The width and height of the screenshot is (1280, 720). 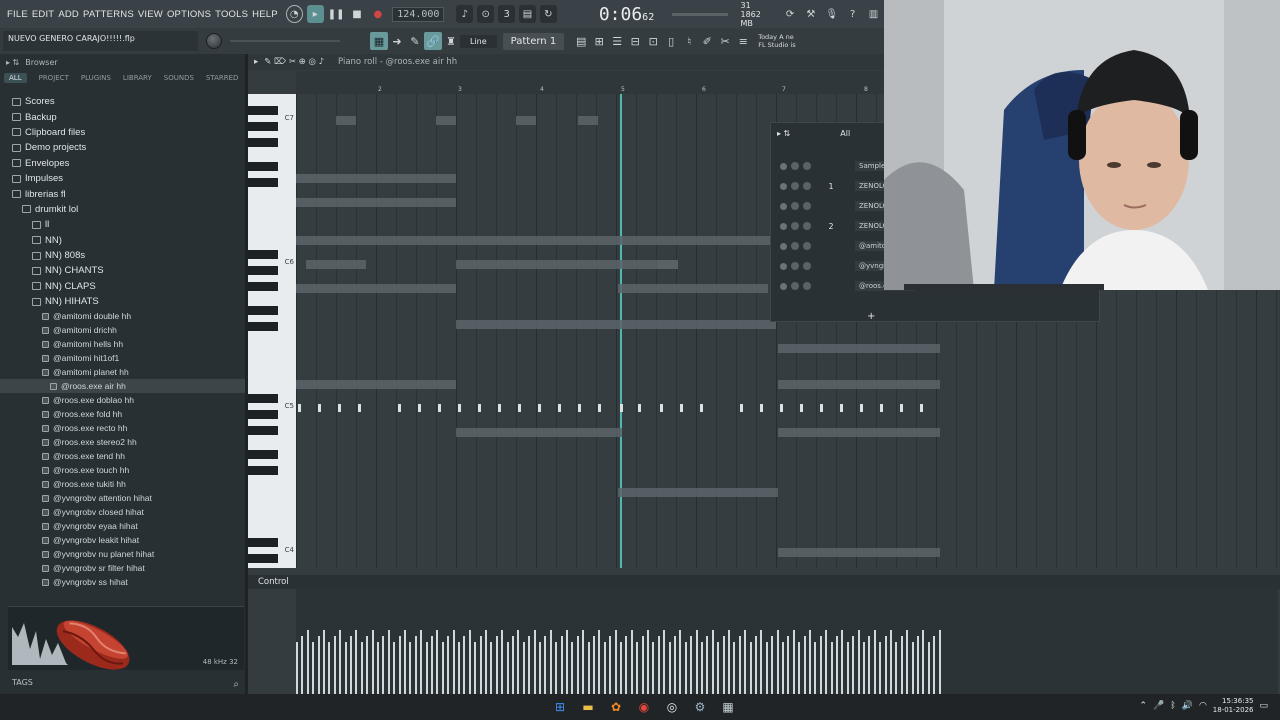 What do you see at coordinates (831, 226) in the screenshot?
I see `channel-route: 2` at bounding box center [831, 226].